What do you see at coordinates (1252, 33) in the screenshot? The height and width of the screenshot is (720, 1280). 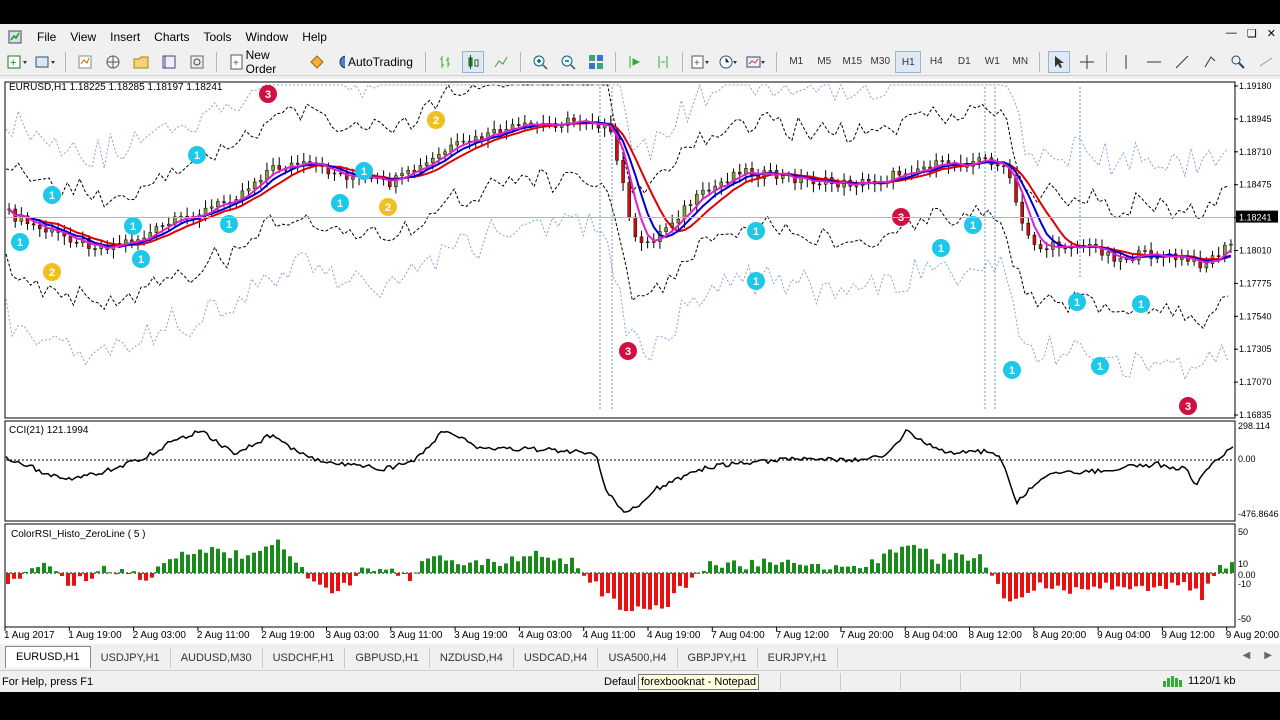 I see `restore-icon: ❏` at bounding box center [1252, 33].